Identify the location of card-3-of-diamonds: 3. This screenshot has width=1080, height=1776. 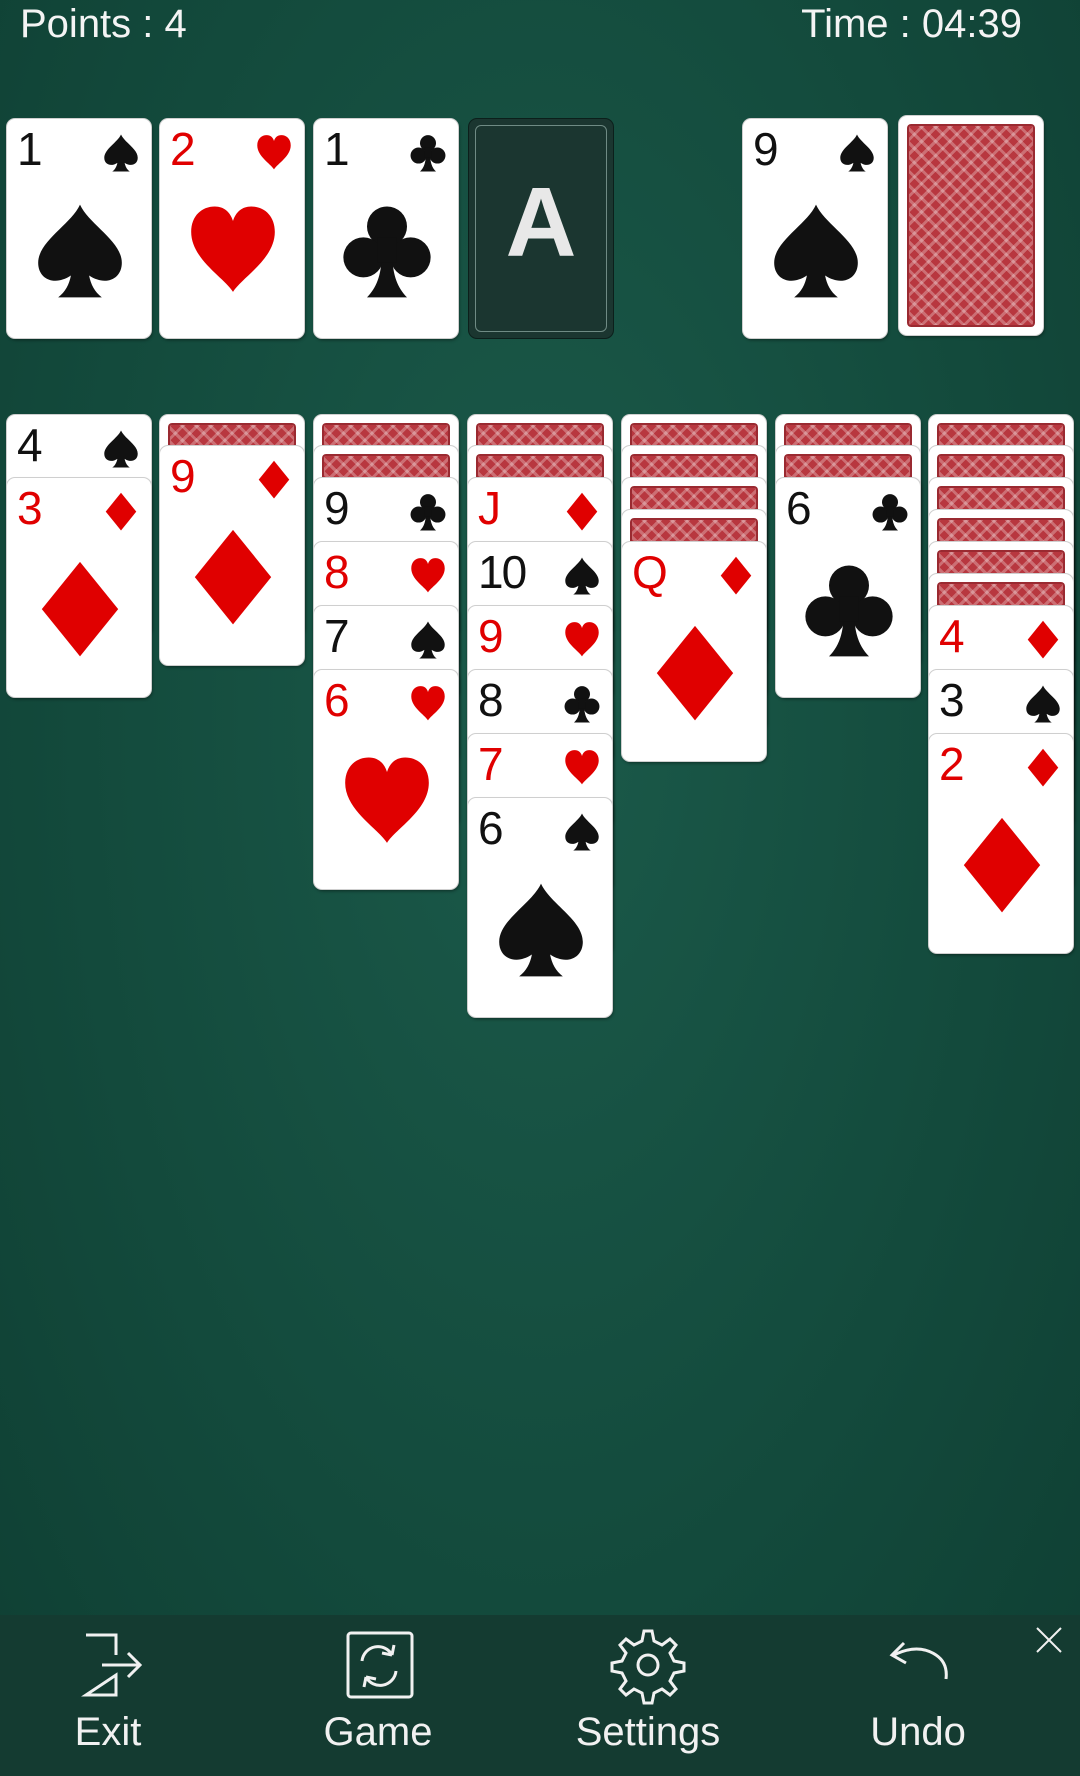
(79, 587).